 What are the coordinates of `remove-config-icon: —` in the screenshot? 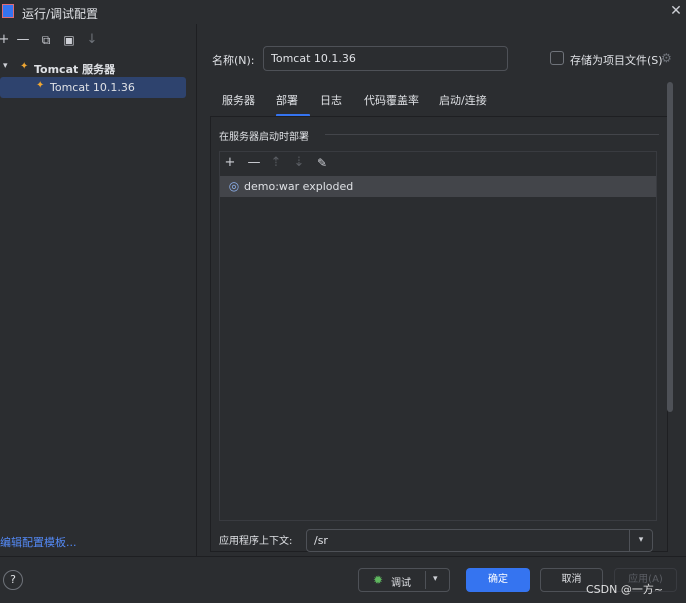 It's located at (23, 40).